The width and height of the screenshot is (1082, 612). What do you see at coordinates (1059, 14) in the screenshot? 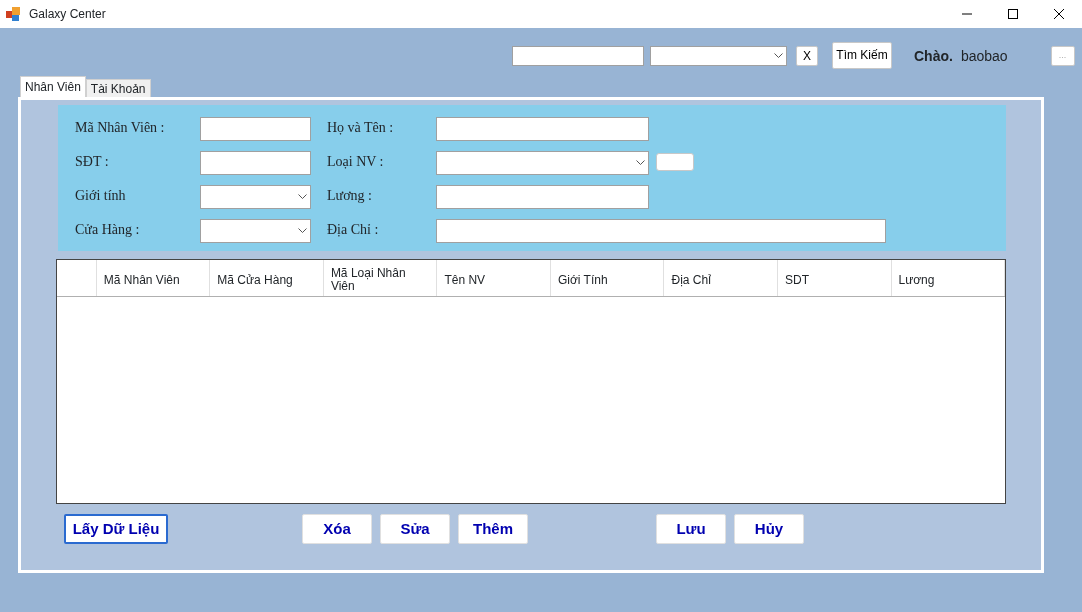
I see `close-icon` at bounding box center [1059, 14].